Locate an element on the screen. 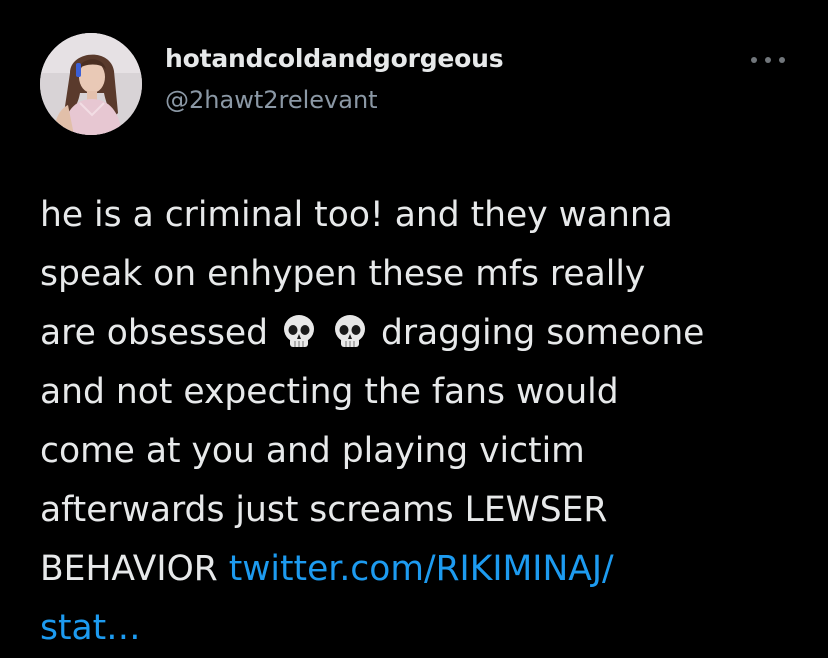 This screenshot has width=828, height=658. tweet-text-line: come at you and playing victim is located at coordinates (312, 451).